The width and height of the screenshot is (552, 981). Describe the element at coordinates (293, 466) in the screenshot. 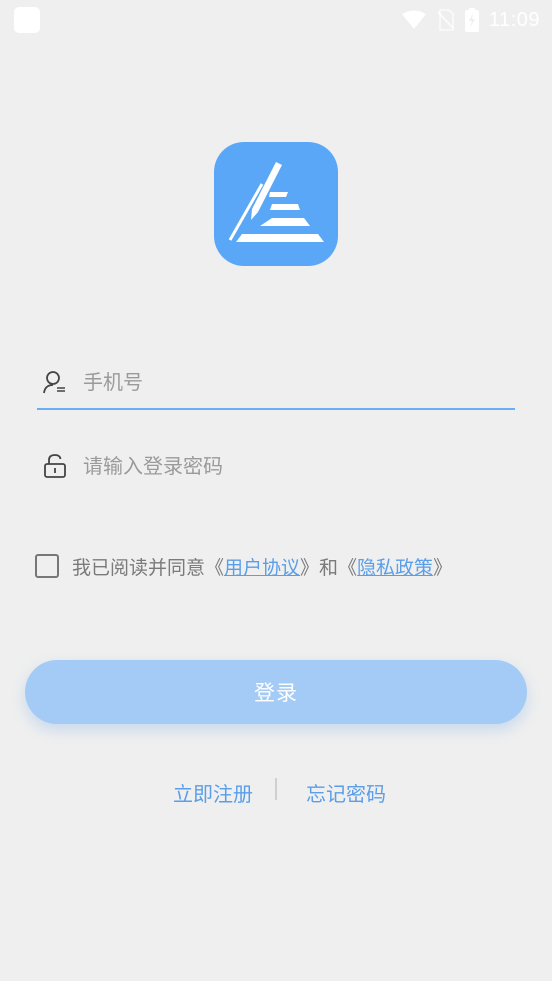

I see `password-input` at that location.